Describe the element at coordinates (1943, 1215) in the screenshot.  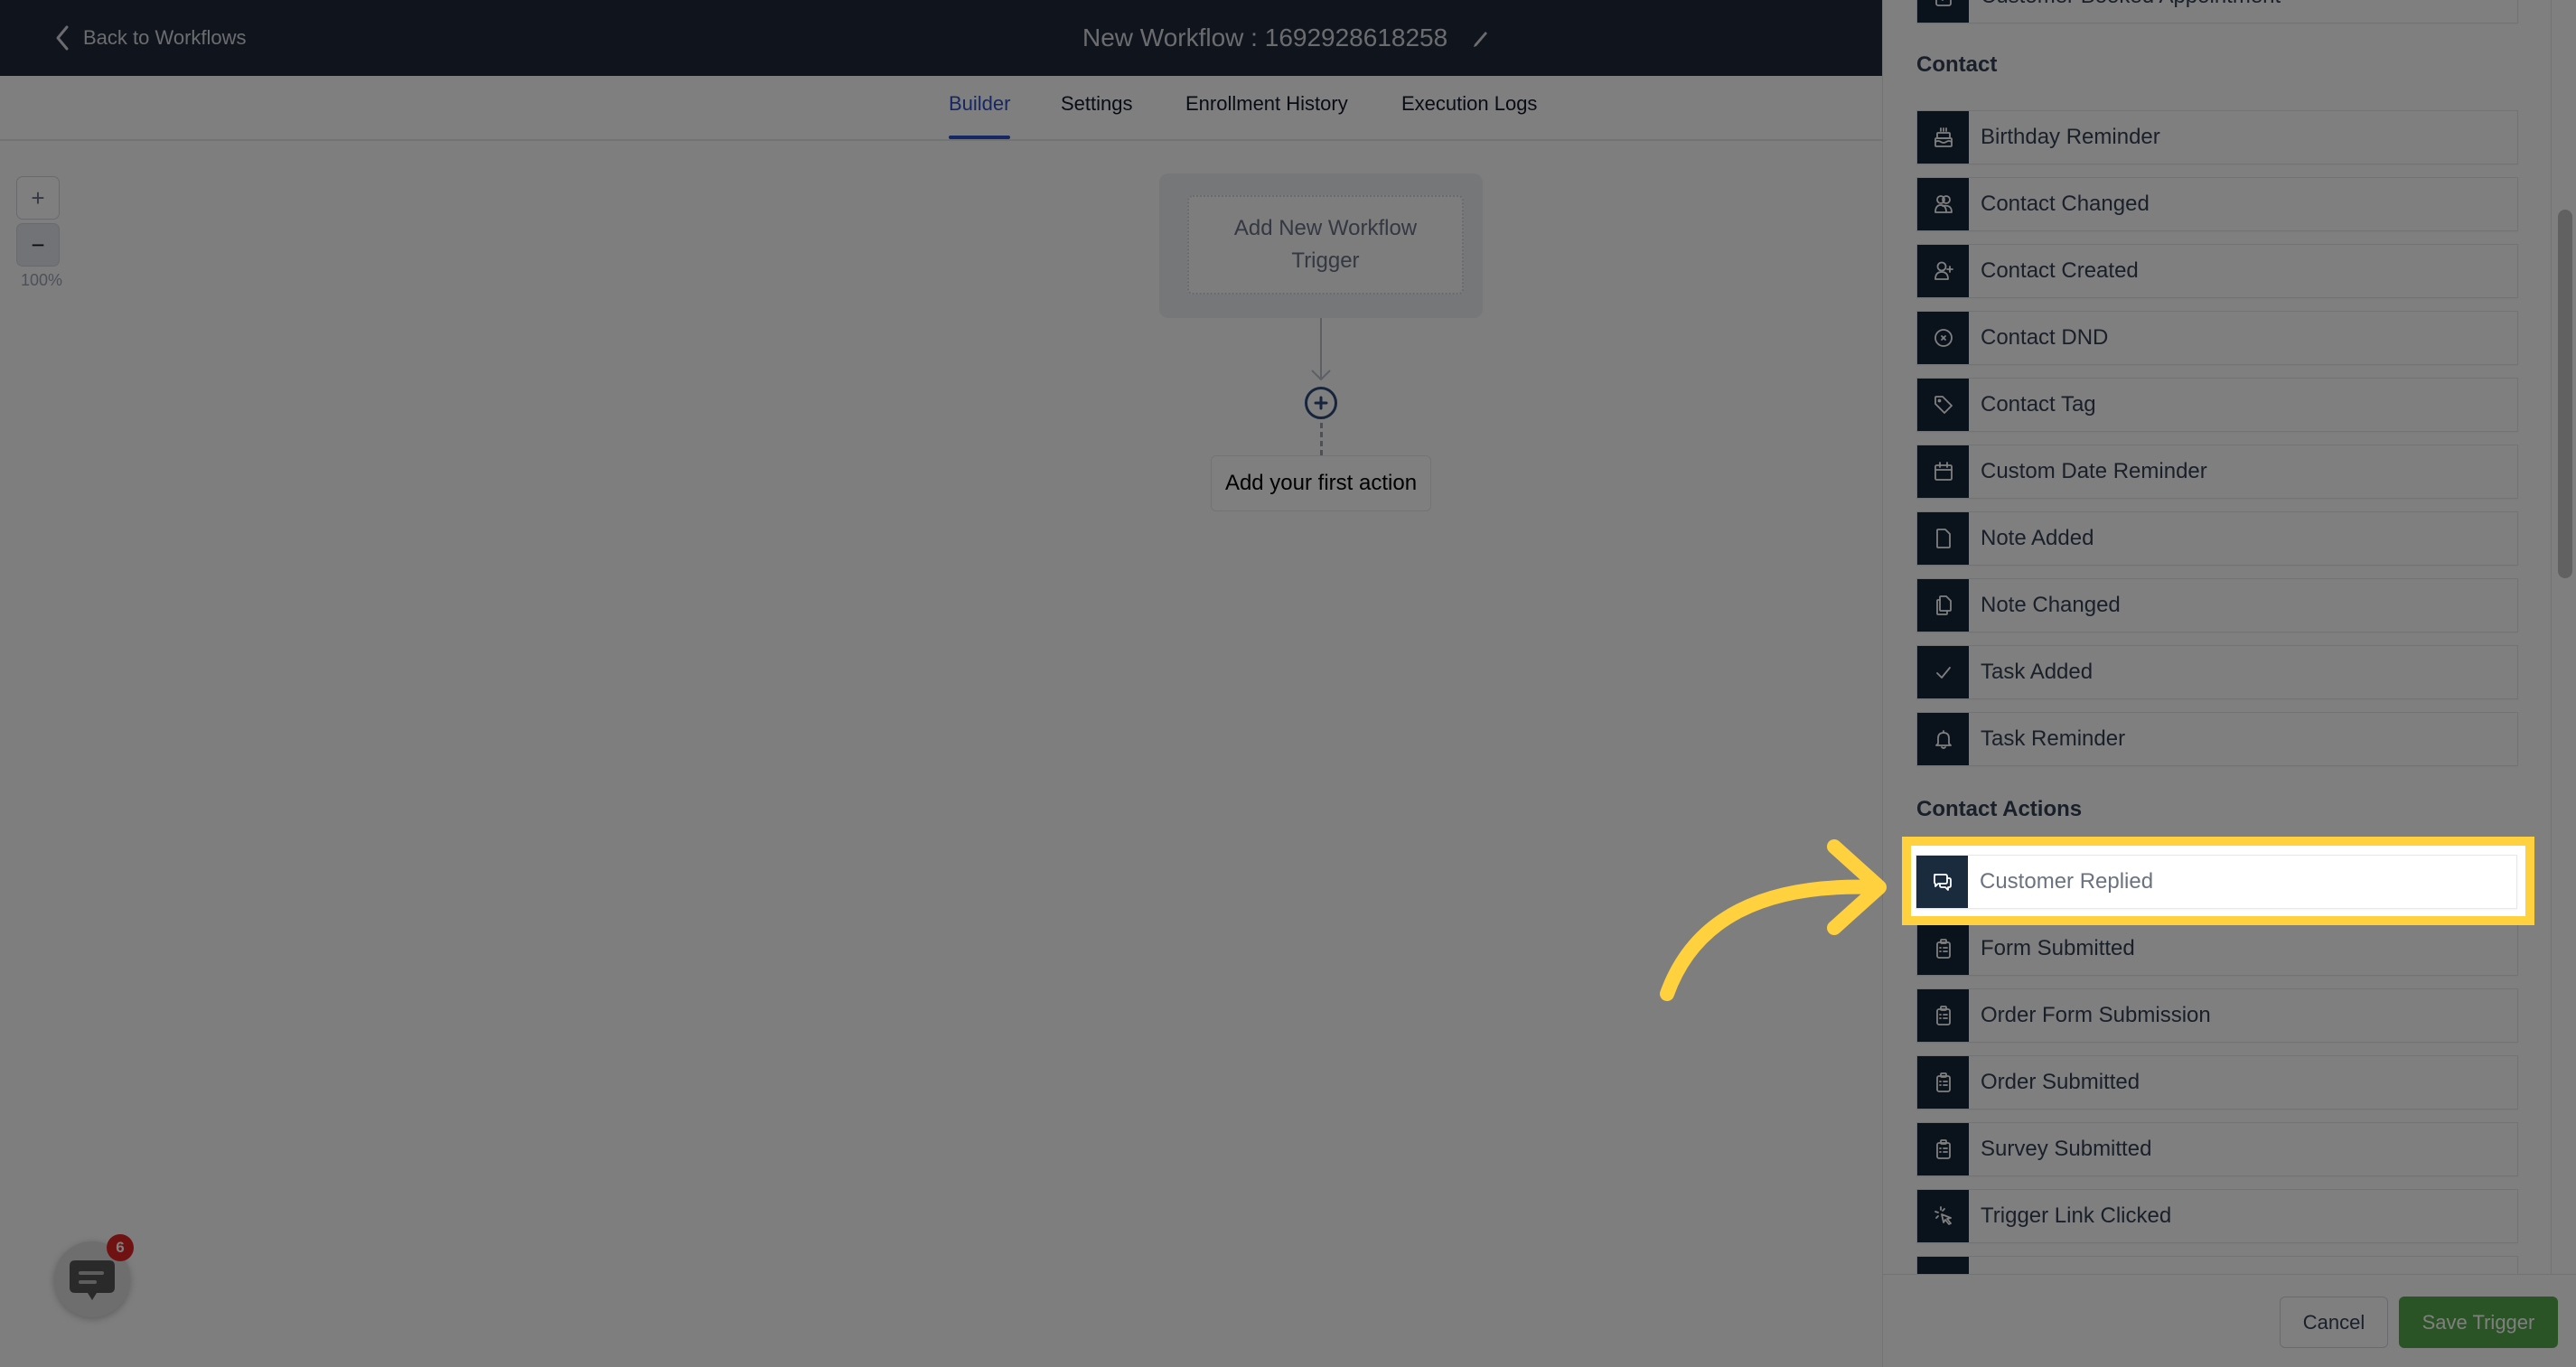
I see `cursor-click-icon` at that location.